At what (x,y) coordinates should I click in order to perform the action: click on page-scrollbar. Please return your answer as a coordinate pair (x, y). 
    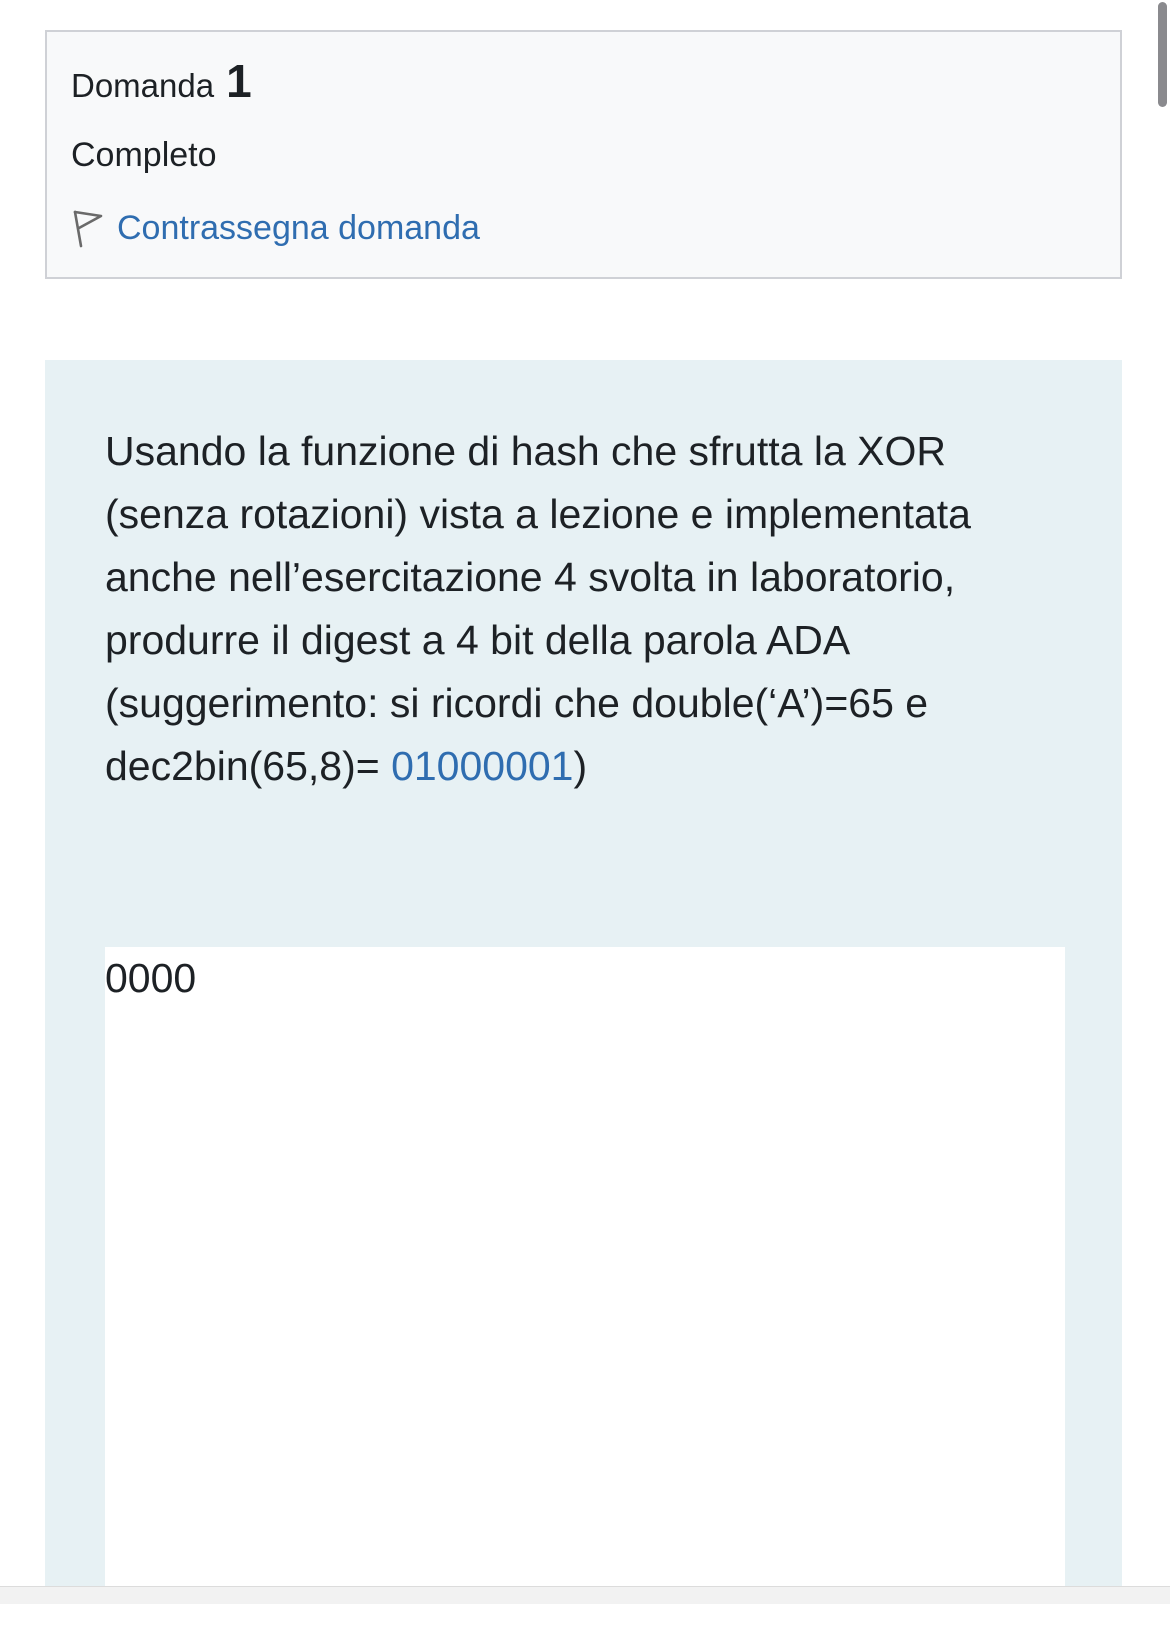
    Looking at the image, I should click on (1162, 54).